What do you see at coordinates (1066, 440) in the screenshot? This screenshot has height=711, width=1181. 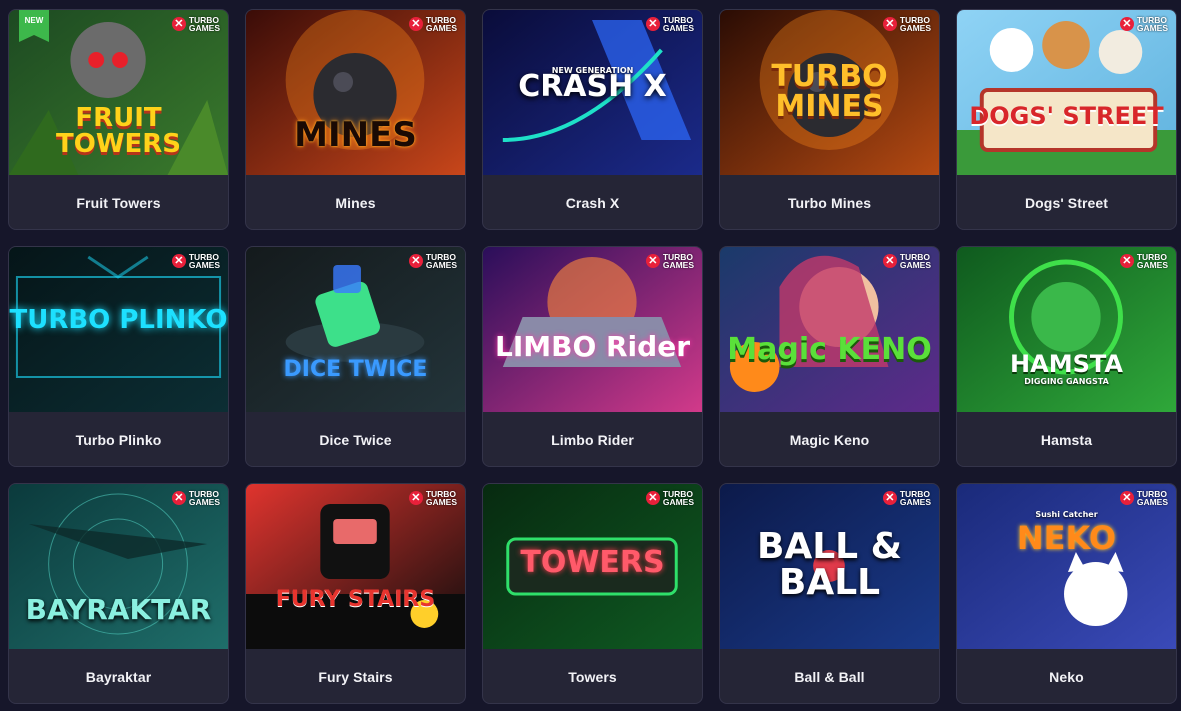 I see `game-title: Hamsta` at bounding box center [1066, 440].